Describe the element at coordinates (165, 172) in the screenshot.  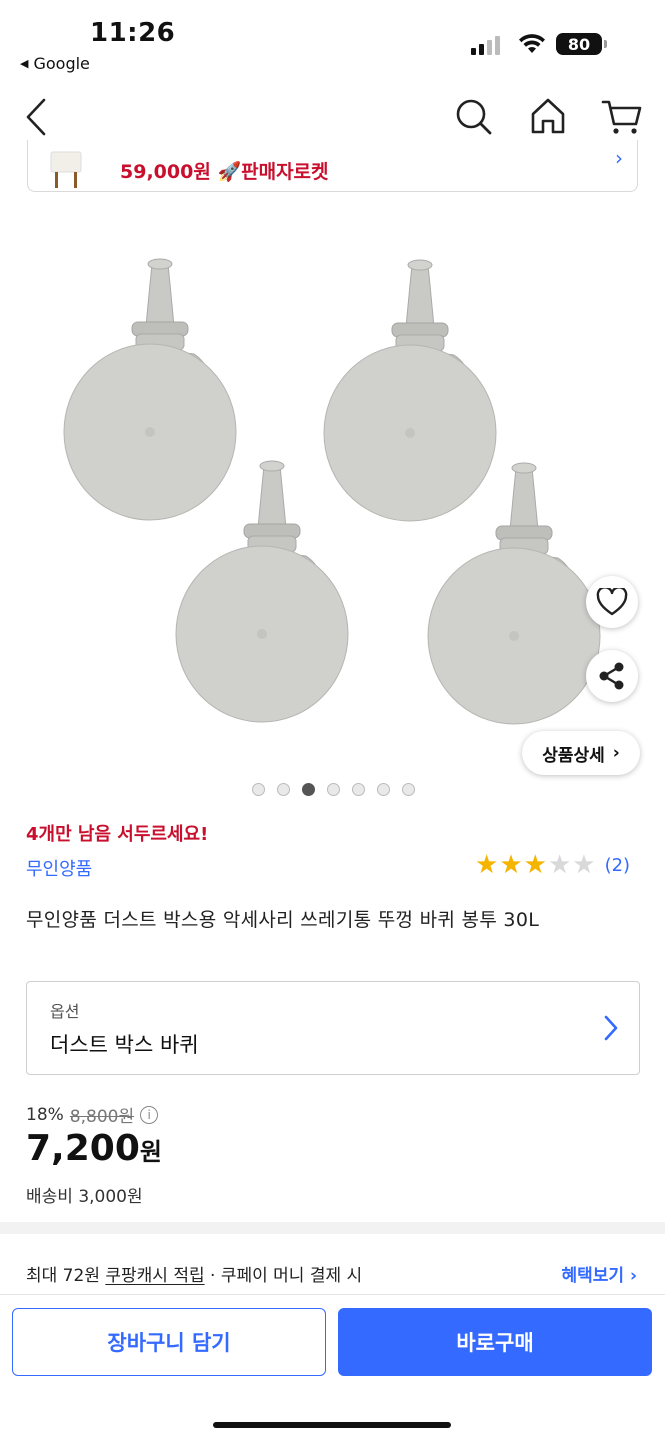
I see `related-price-value: 59,000원` at that location.